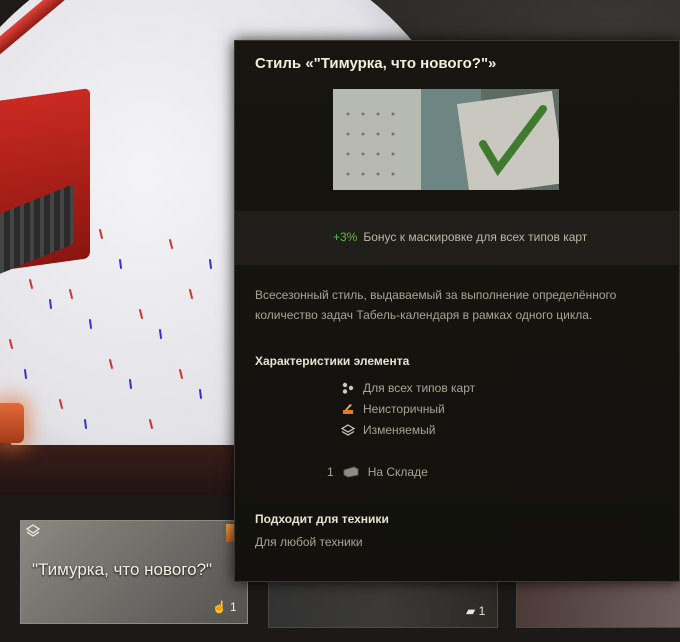  What do you see at coordinates (120, 470) in the screenshot?
I see `platform-edge` at bounding box center [120, 470].